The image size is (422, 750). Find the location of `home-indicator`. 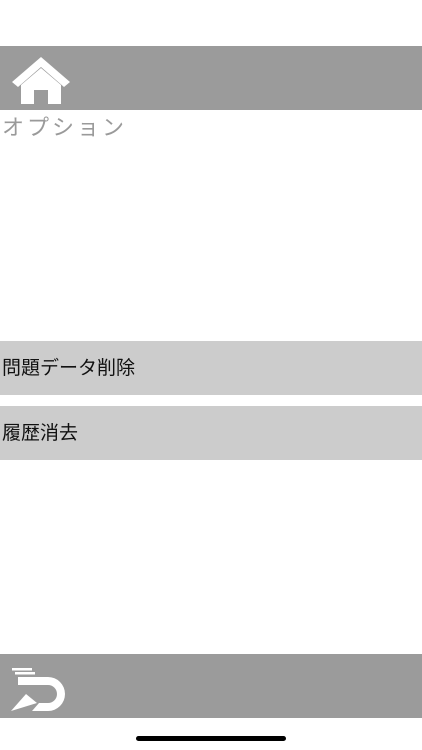

home-indicator is located at coordinates (211, 738).